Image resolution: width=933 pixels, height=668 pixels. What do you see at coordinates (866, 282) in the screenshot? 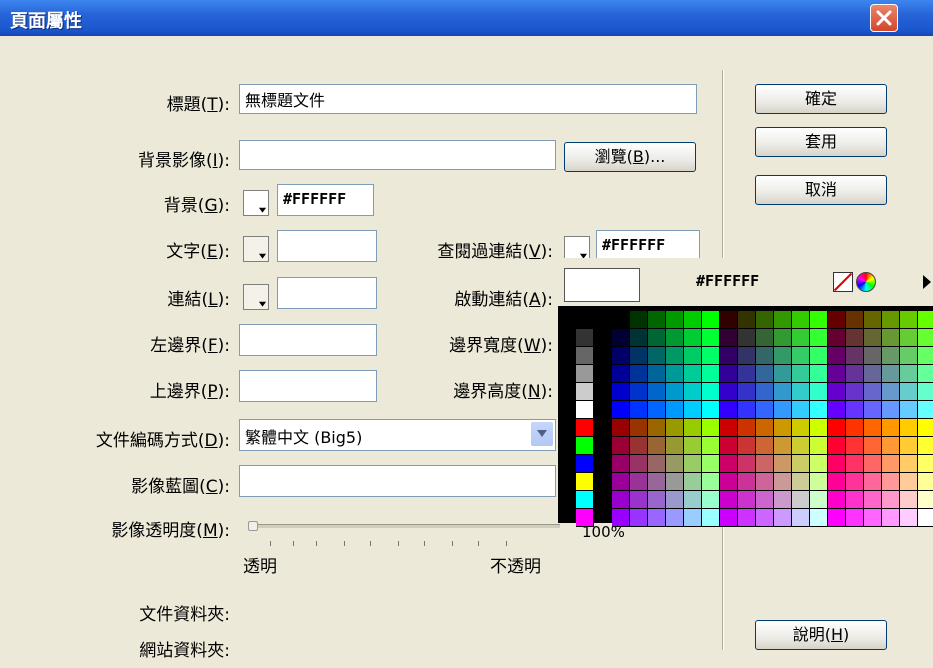
I see `color-wheel-icon` at bounding box center [866, 282].